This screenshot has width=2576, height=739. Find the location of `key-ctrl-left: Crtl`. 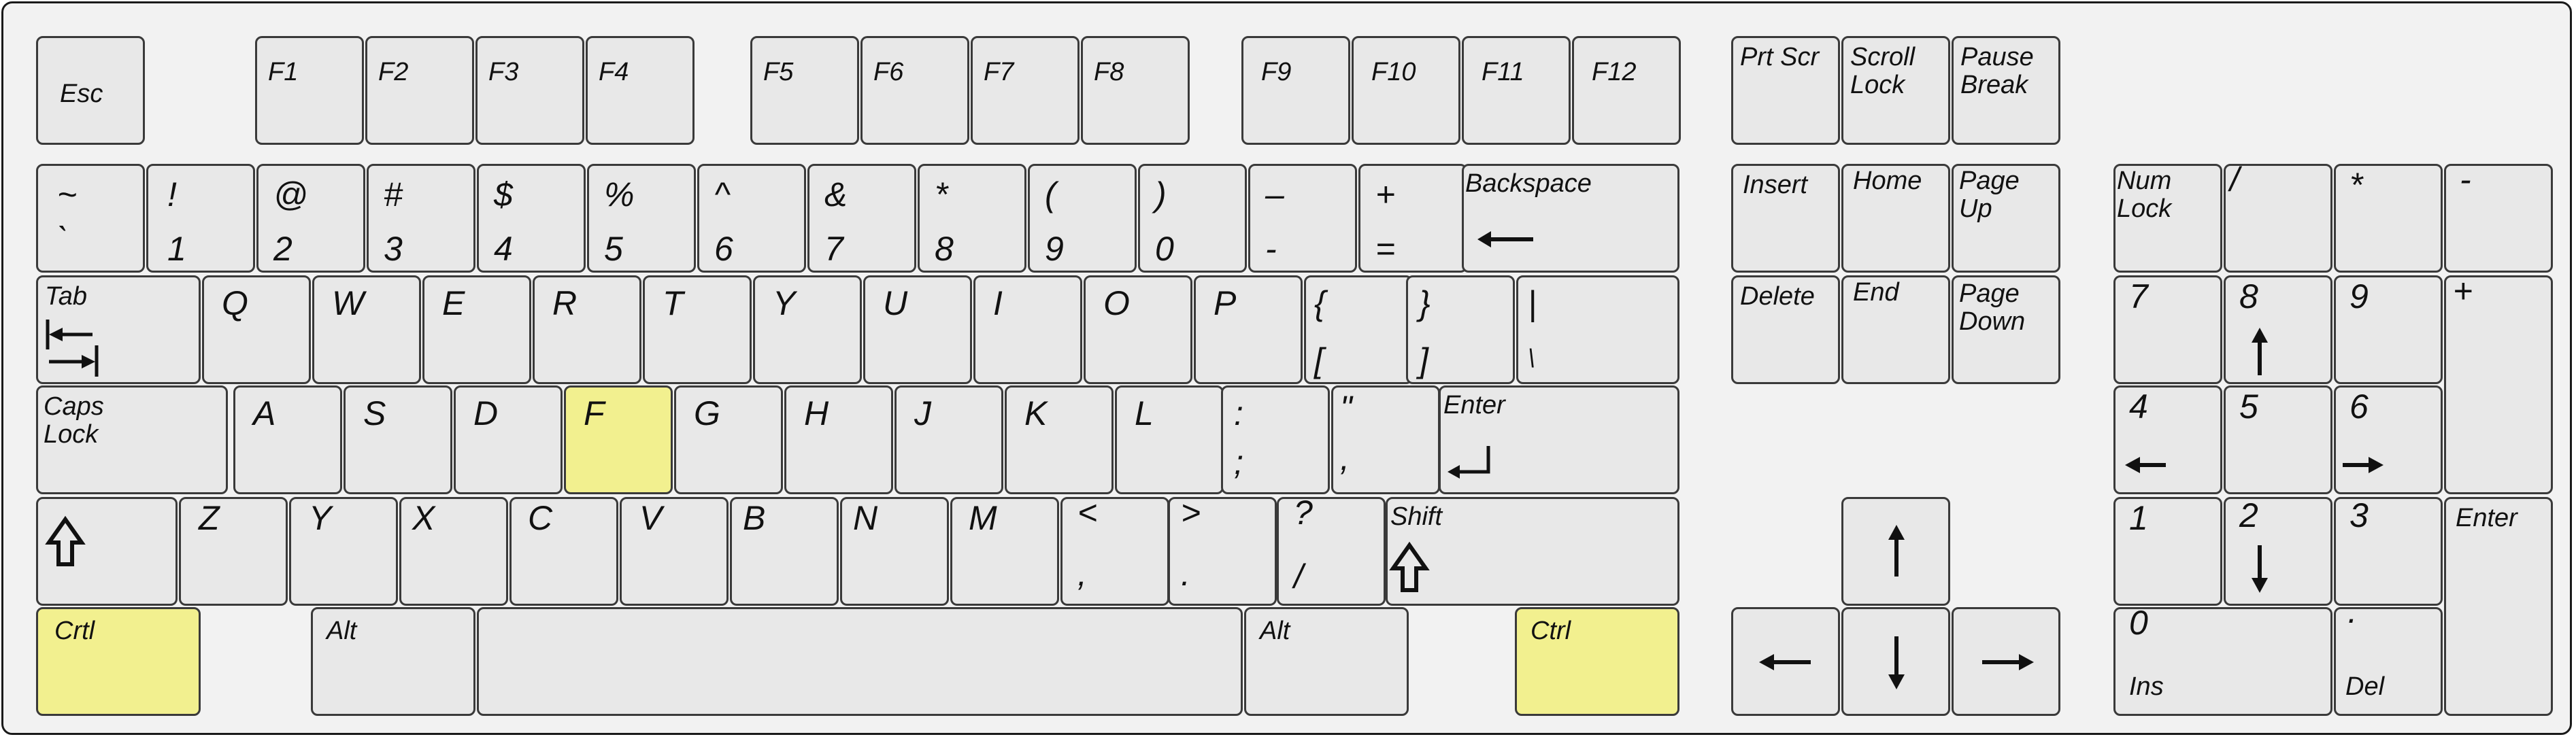

key-ctrl-left: Crtl is located at coordinates (118, 661).